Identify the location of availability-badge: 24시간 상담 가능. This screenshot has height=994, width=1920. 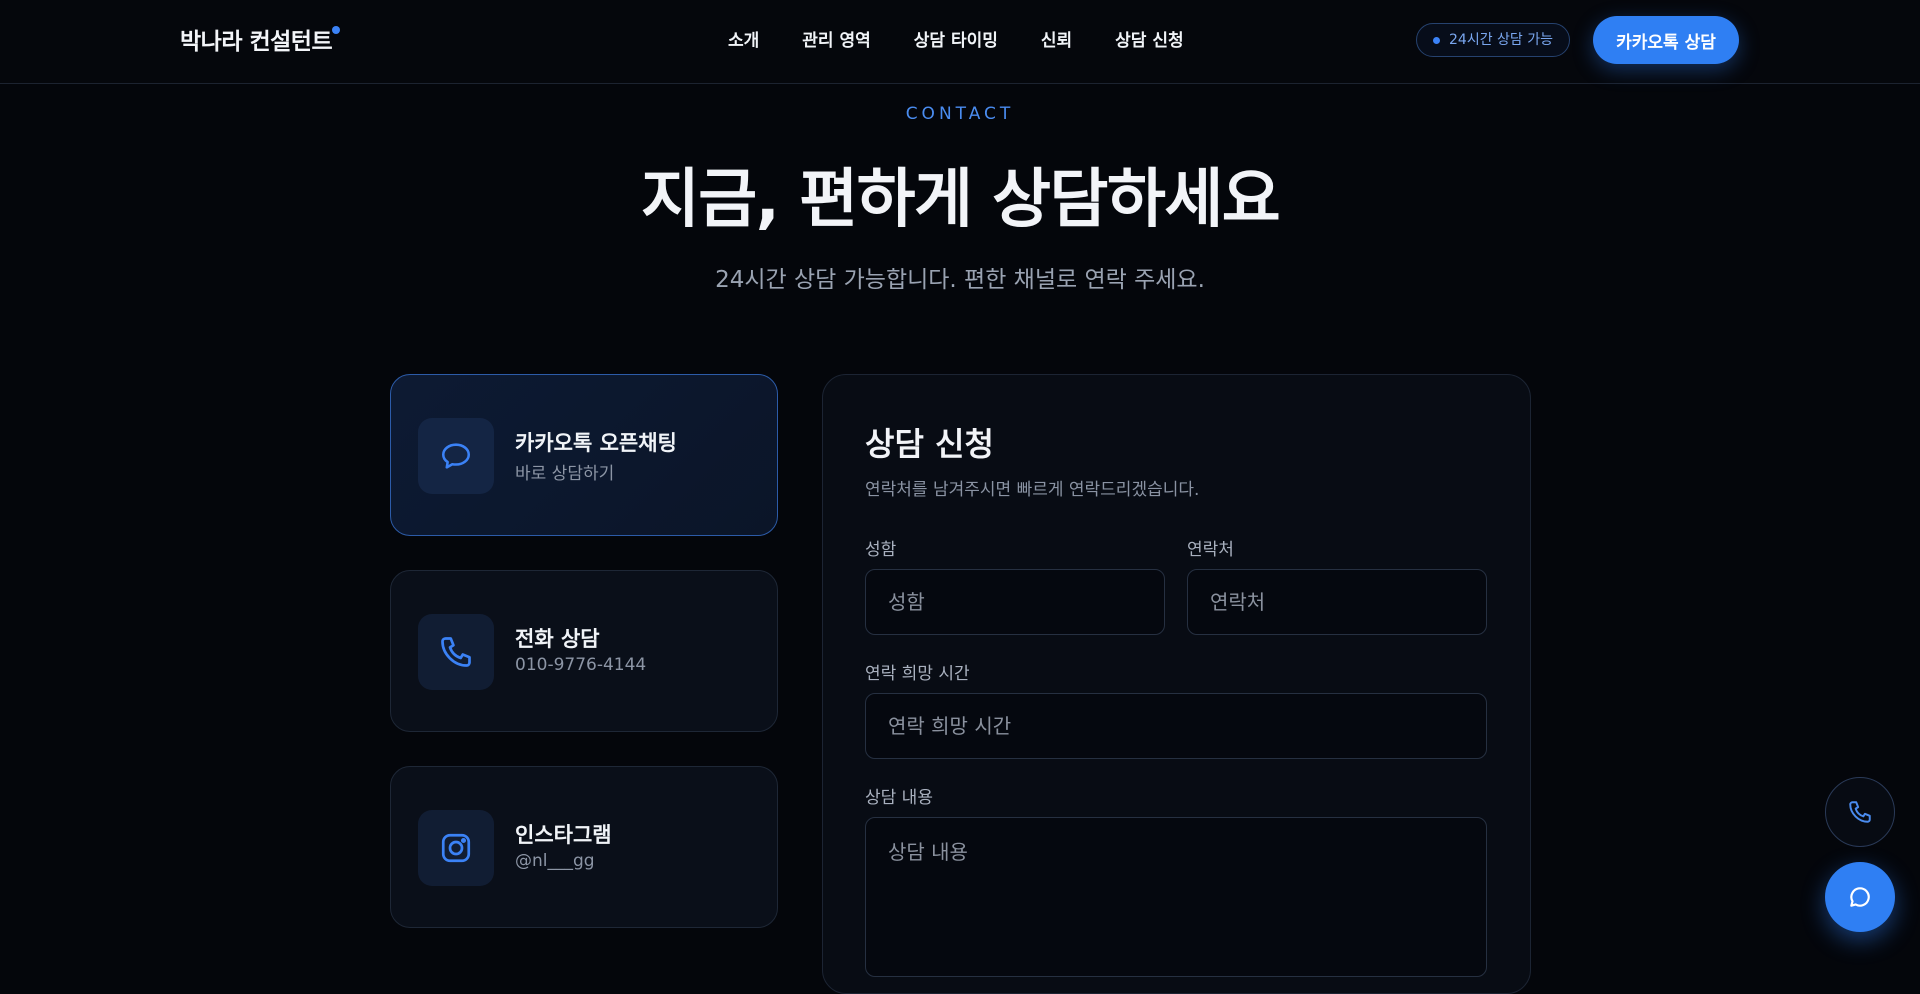
(1493, 40).